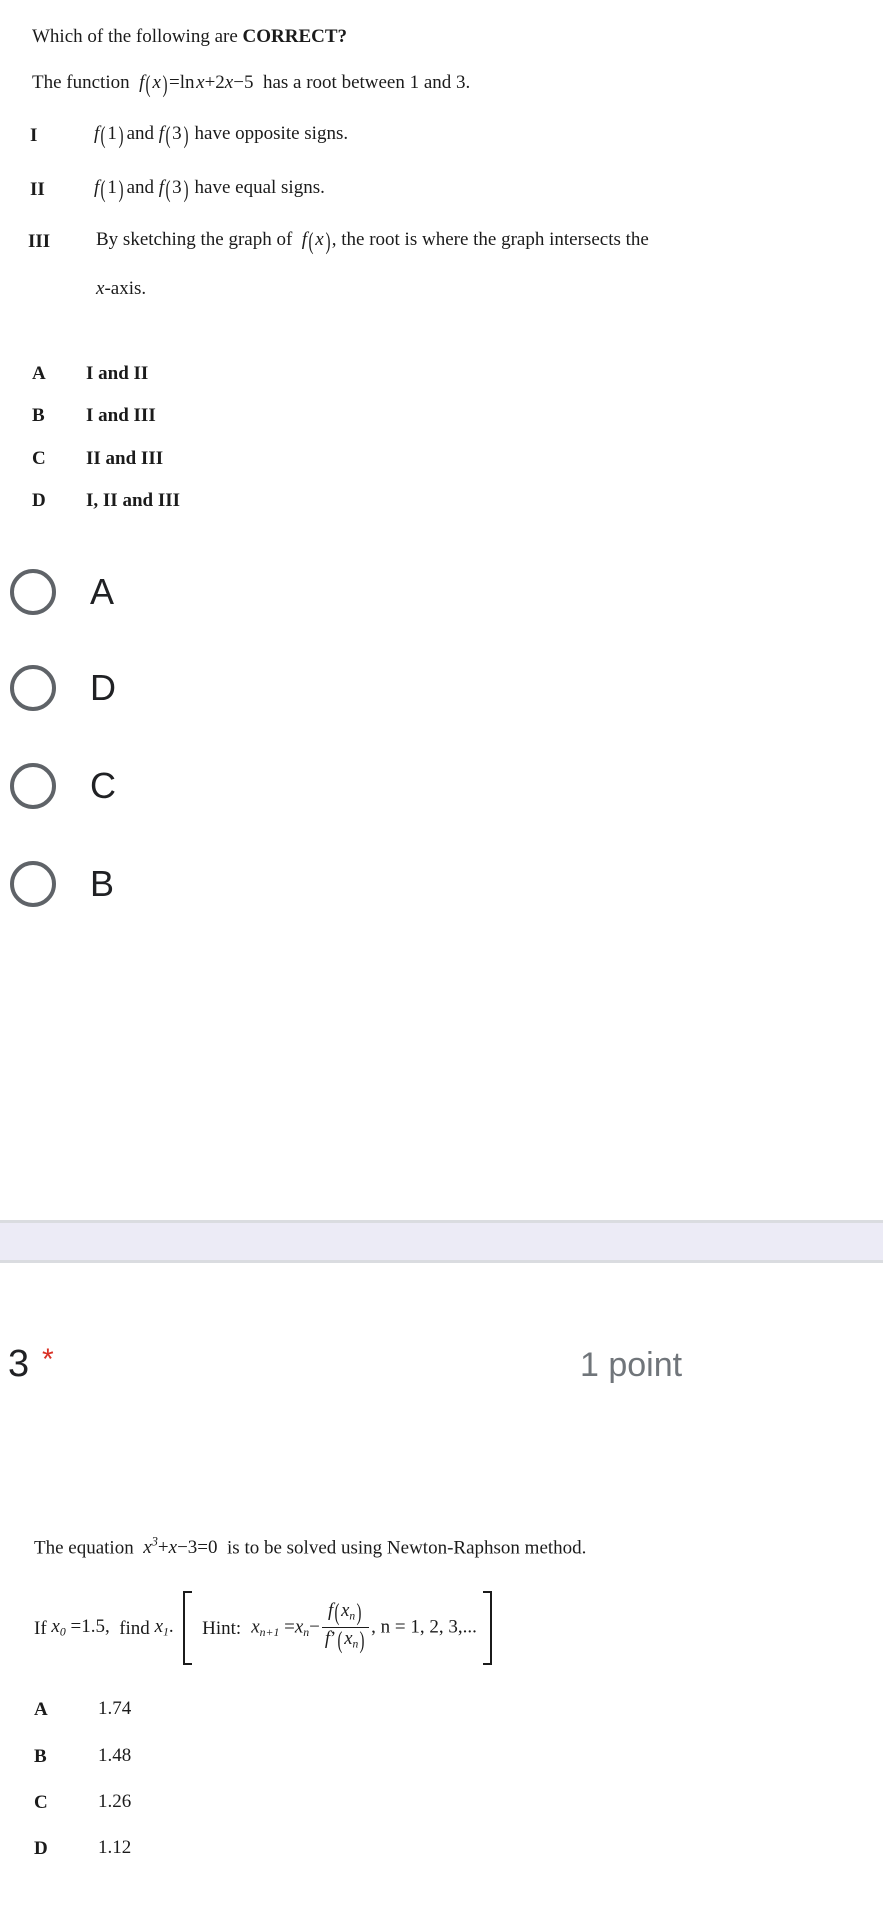 The image size is (883, 1930). What do you see at coordinates (37, 189) in the screenshot?
I see `roman-numeral-II: II` at bounding box center [37, 189].